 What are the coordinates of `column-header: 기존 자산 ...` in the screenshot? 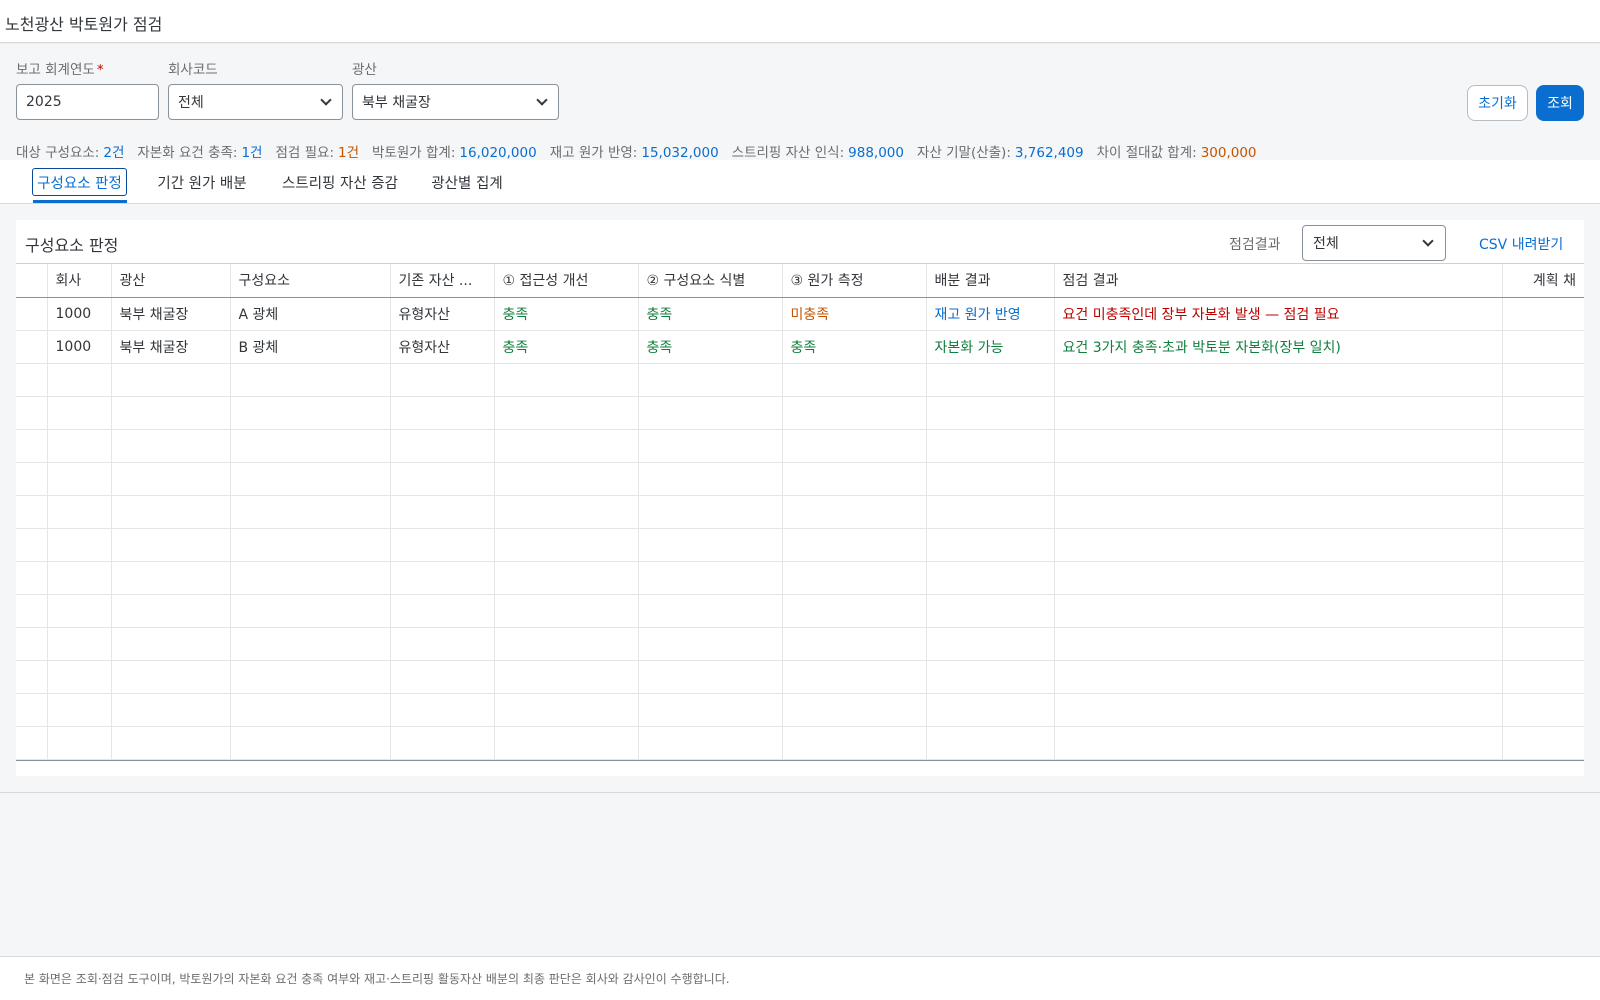 It's located at (442, 281).